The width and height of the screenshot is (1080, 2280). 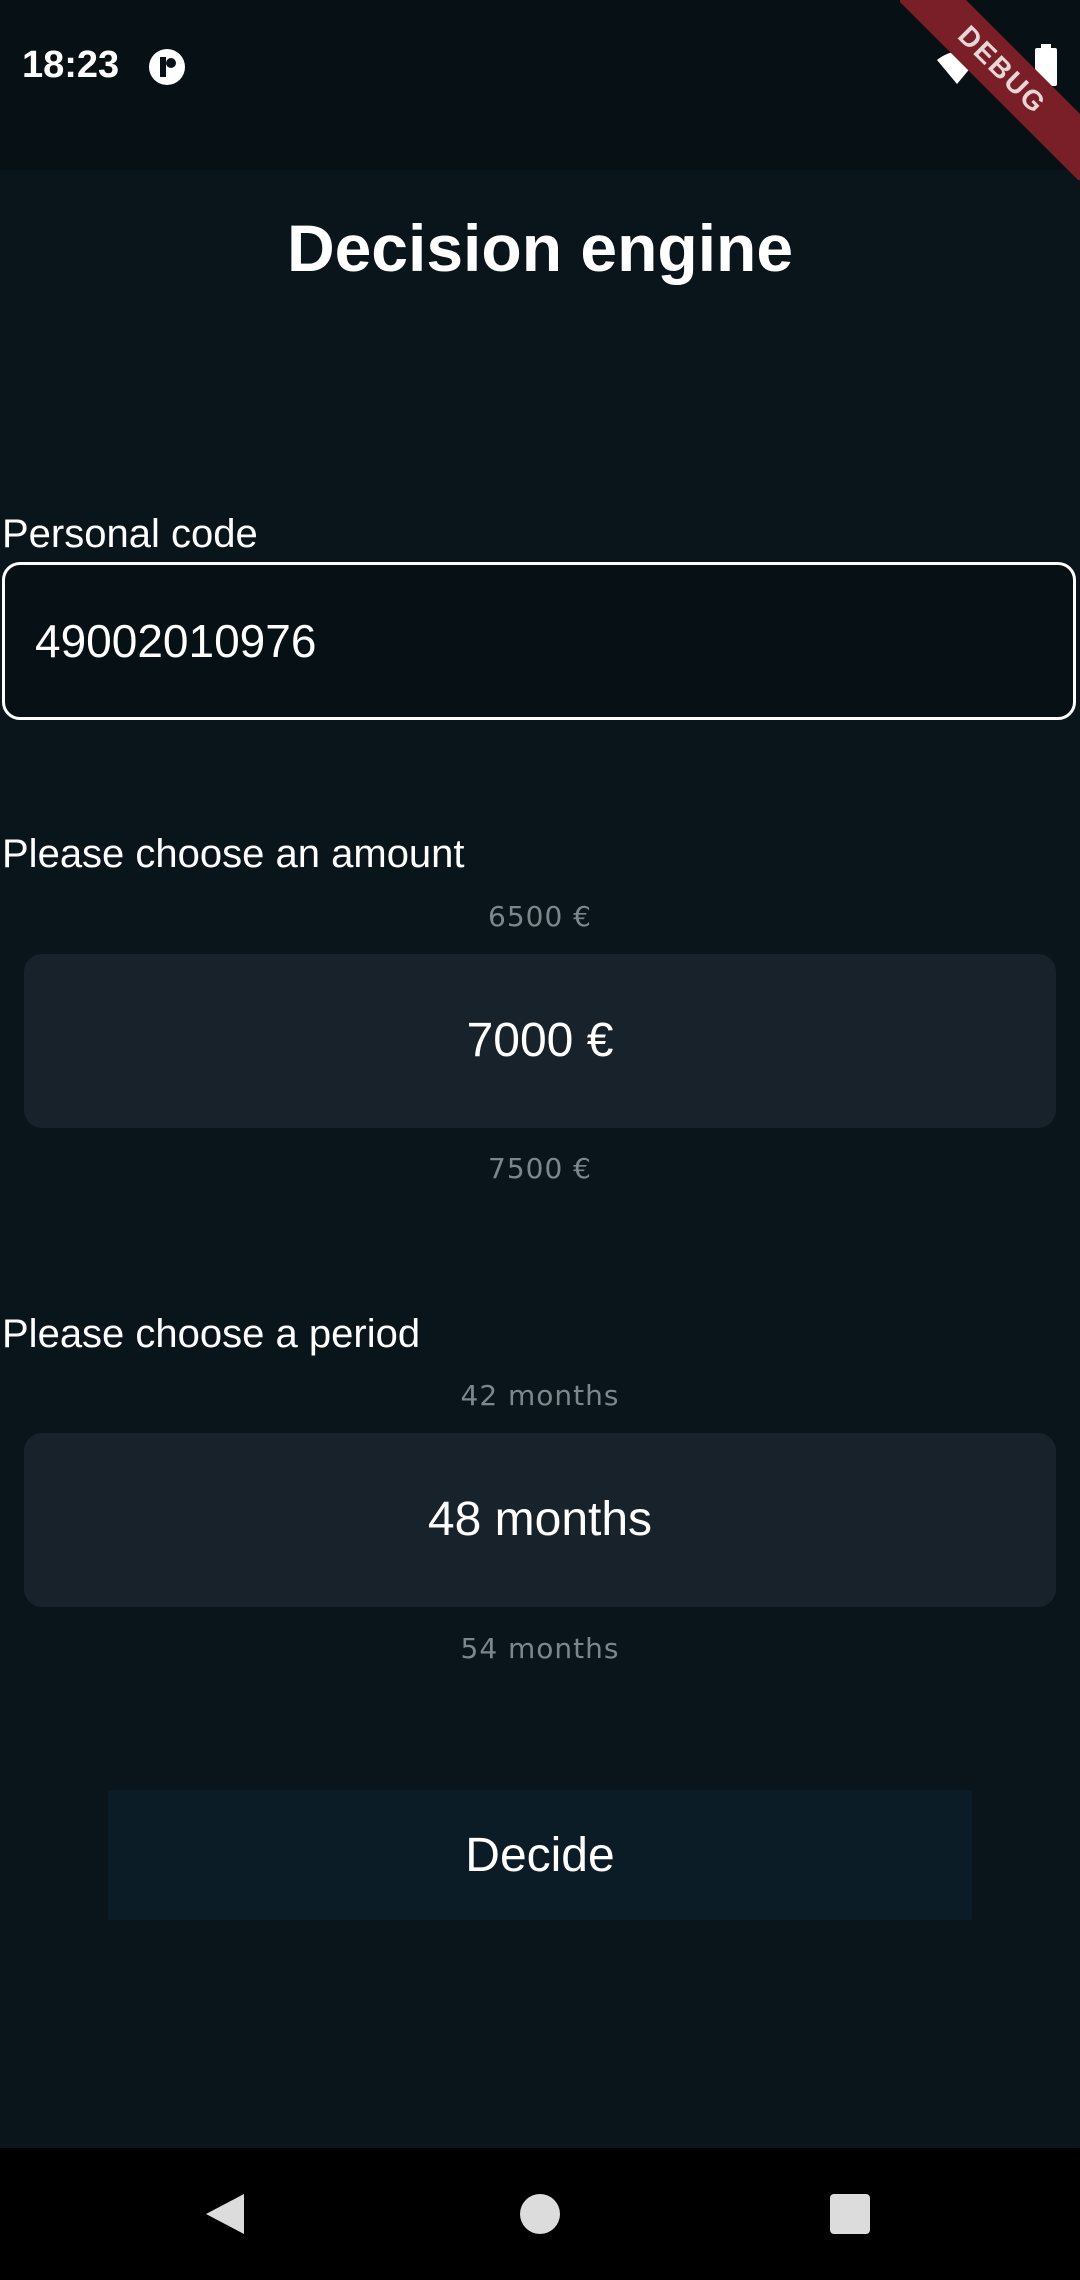 I want to click on back-icon, so click(x=225, y=2214).